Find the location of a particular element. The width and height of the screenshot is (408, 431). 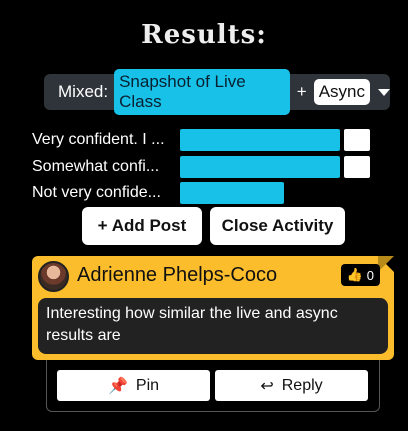

add-post-button: + Add Post is located at coordinates (142, 226).